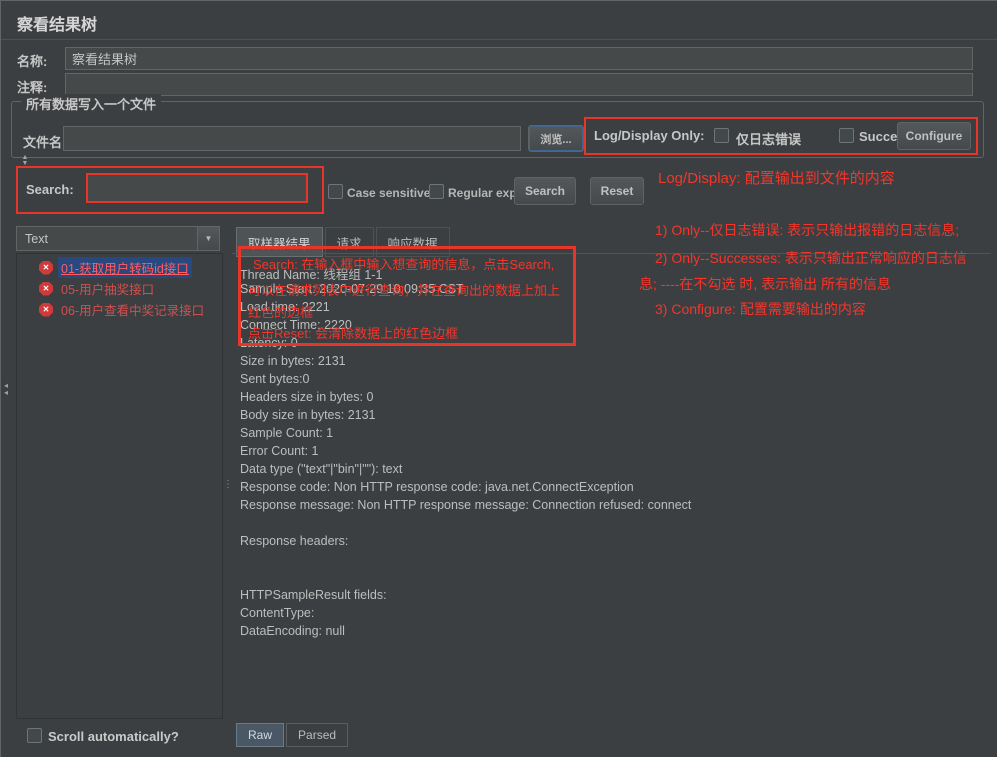 The image size is (997, 757). I want to click on annotation-line: 红色的边框, so click(281, 312).